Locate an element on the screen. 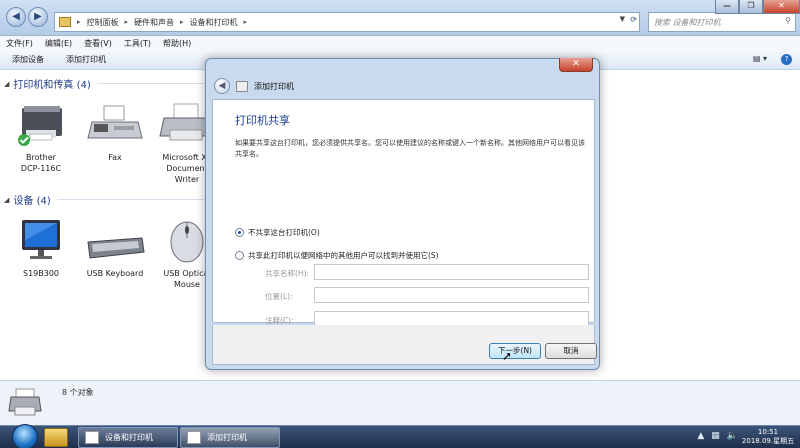 This screenshot has height=448, width=800. mouse-cursor-icon: ➚ is located at coordinates (507, 356).